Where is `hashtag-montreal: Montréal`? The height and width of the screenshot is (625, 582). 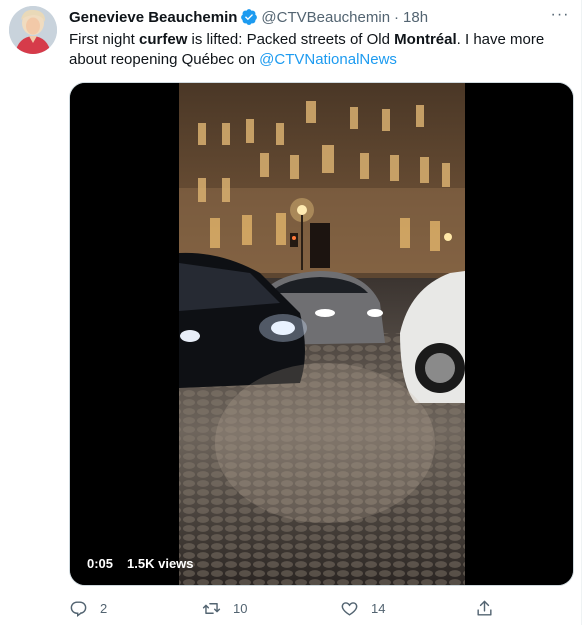 hashtag-montreal: Montréal is located at coordinates (425, 39).